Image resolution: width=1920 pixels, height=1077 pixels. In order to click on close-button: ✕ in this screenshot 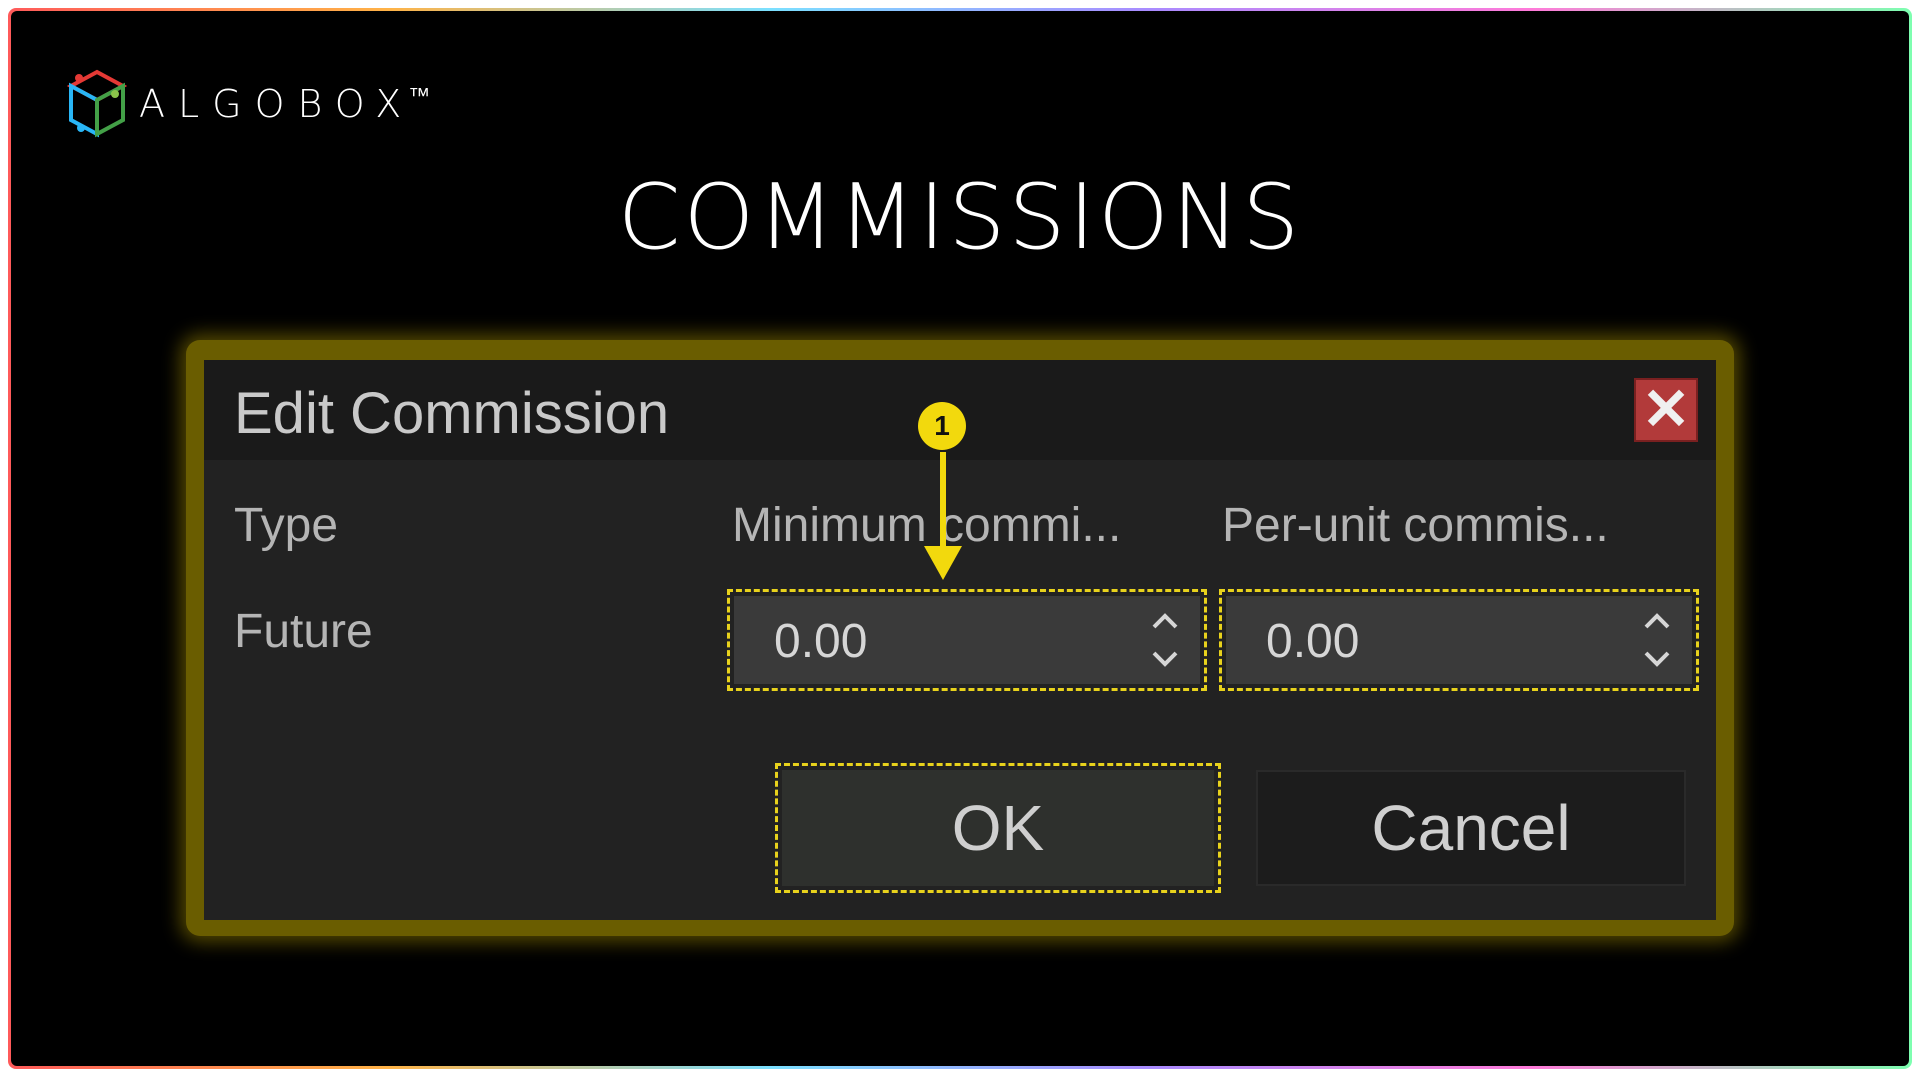, I will do `click(1666, 410)`.